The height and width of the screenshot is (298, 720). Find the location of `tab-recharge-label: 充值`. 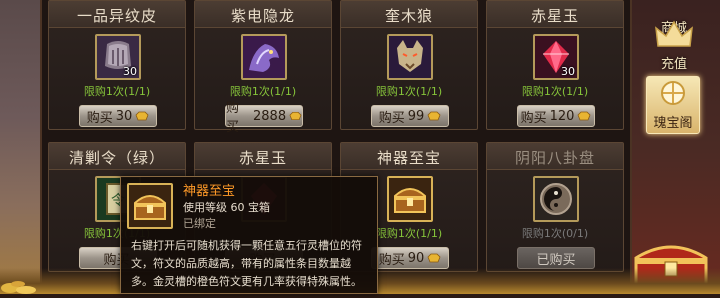

tab-recharge-label: 充值 is located at coordinates (673, 64).